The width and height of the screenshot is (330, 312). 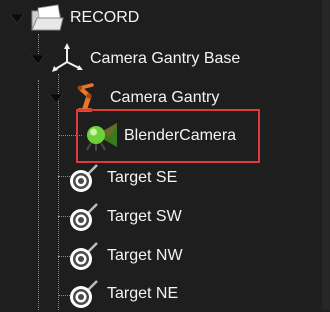 What do you see at coordinates (145, 255) in the screenshot?
I see `tree-item-label: Target NW` at bounding box center [145, 255].